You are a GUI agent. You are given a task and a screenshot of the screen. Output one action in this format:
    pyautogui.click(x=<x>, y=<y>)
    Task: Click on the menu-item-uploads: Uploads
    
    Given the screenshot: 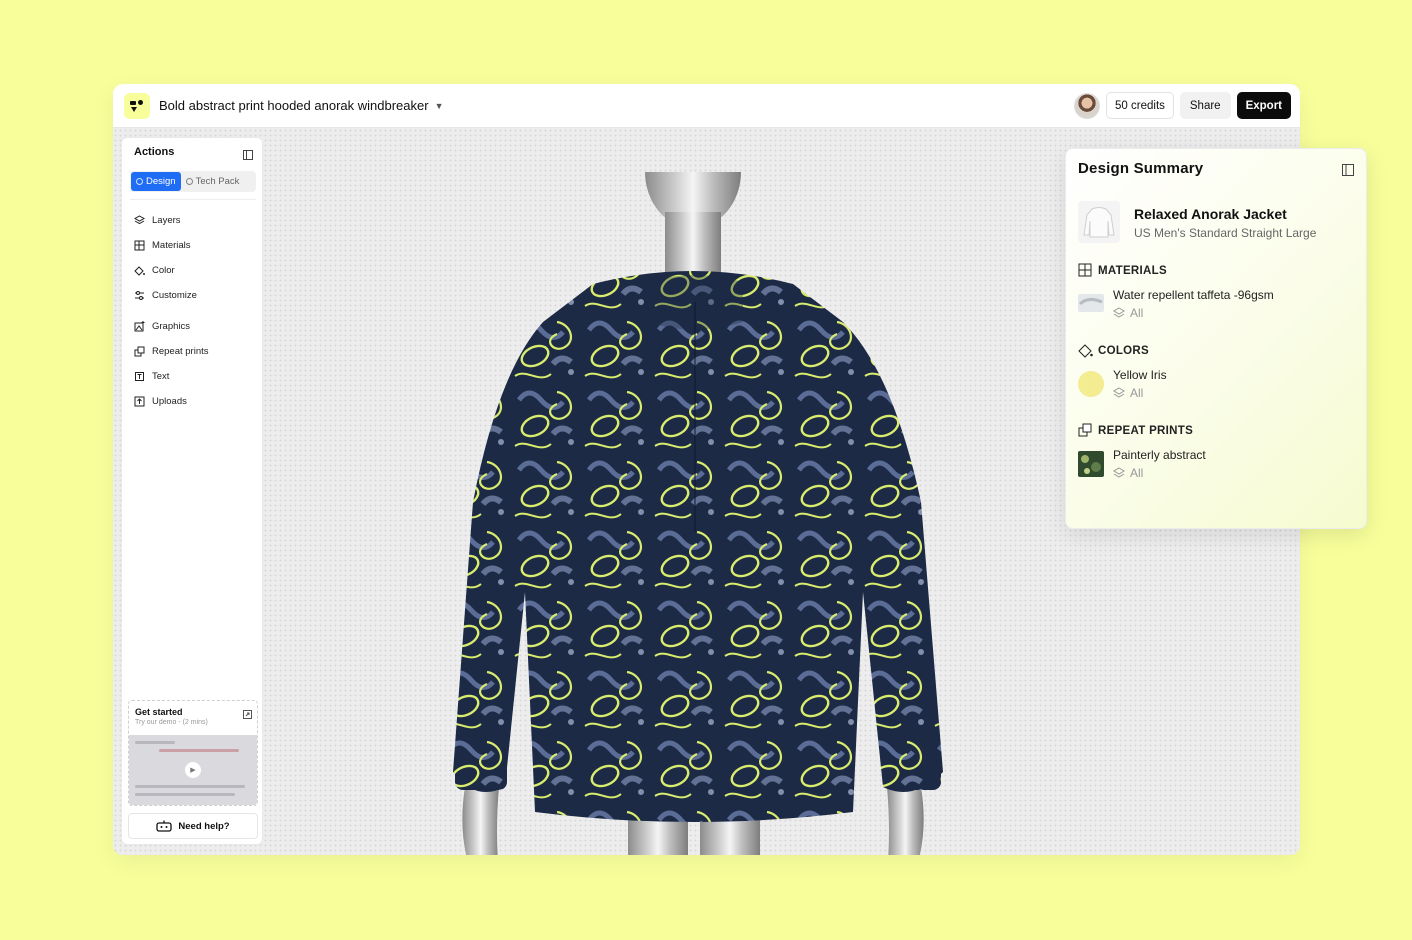 What is the action you would take?
    pyautogui.click(x=196, y=401)
    